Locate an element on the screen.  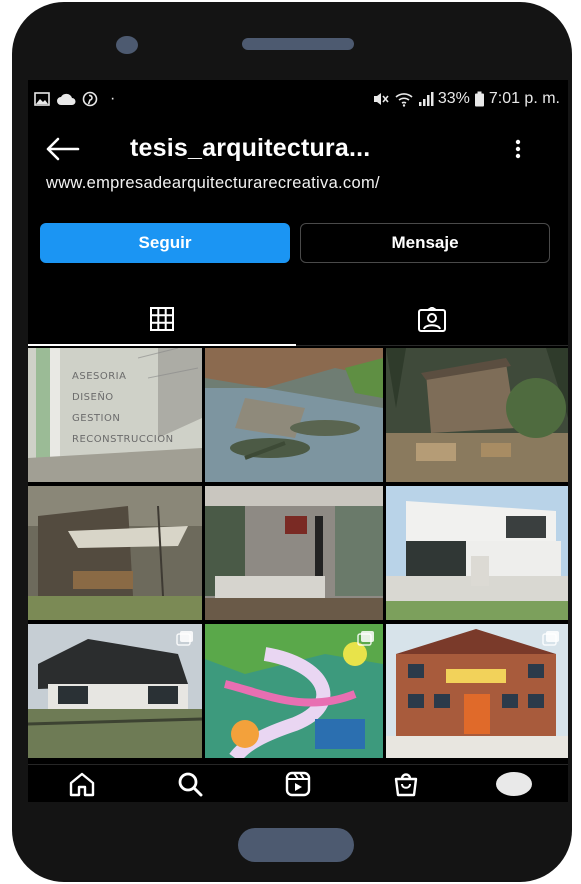
nav-reels is located at coordinates (298, 784).